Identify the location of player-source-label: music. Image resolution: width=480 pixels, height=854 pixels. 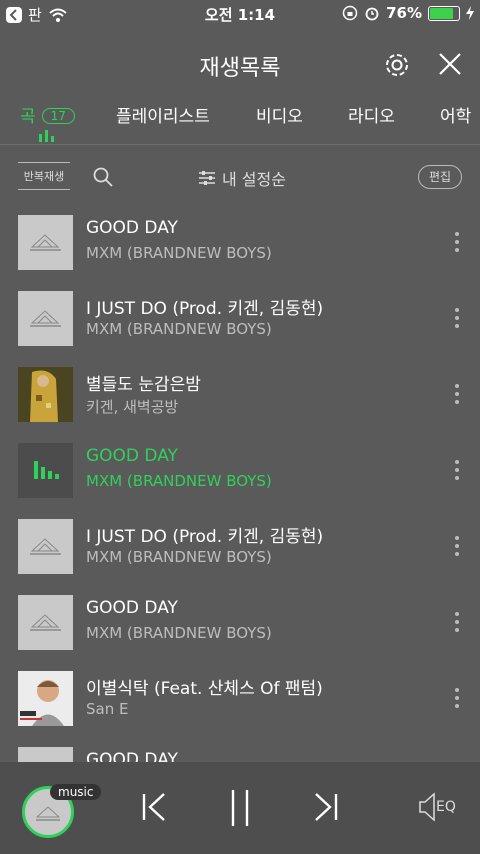
(76, 792).